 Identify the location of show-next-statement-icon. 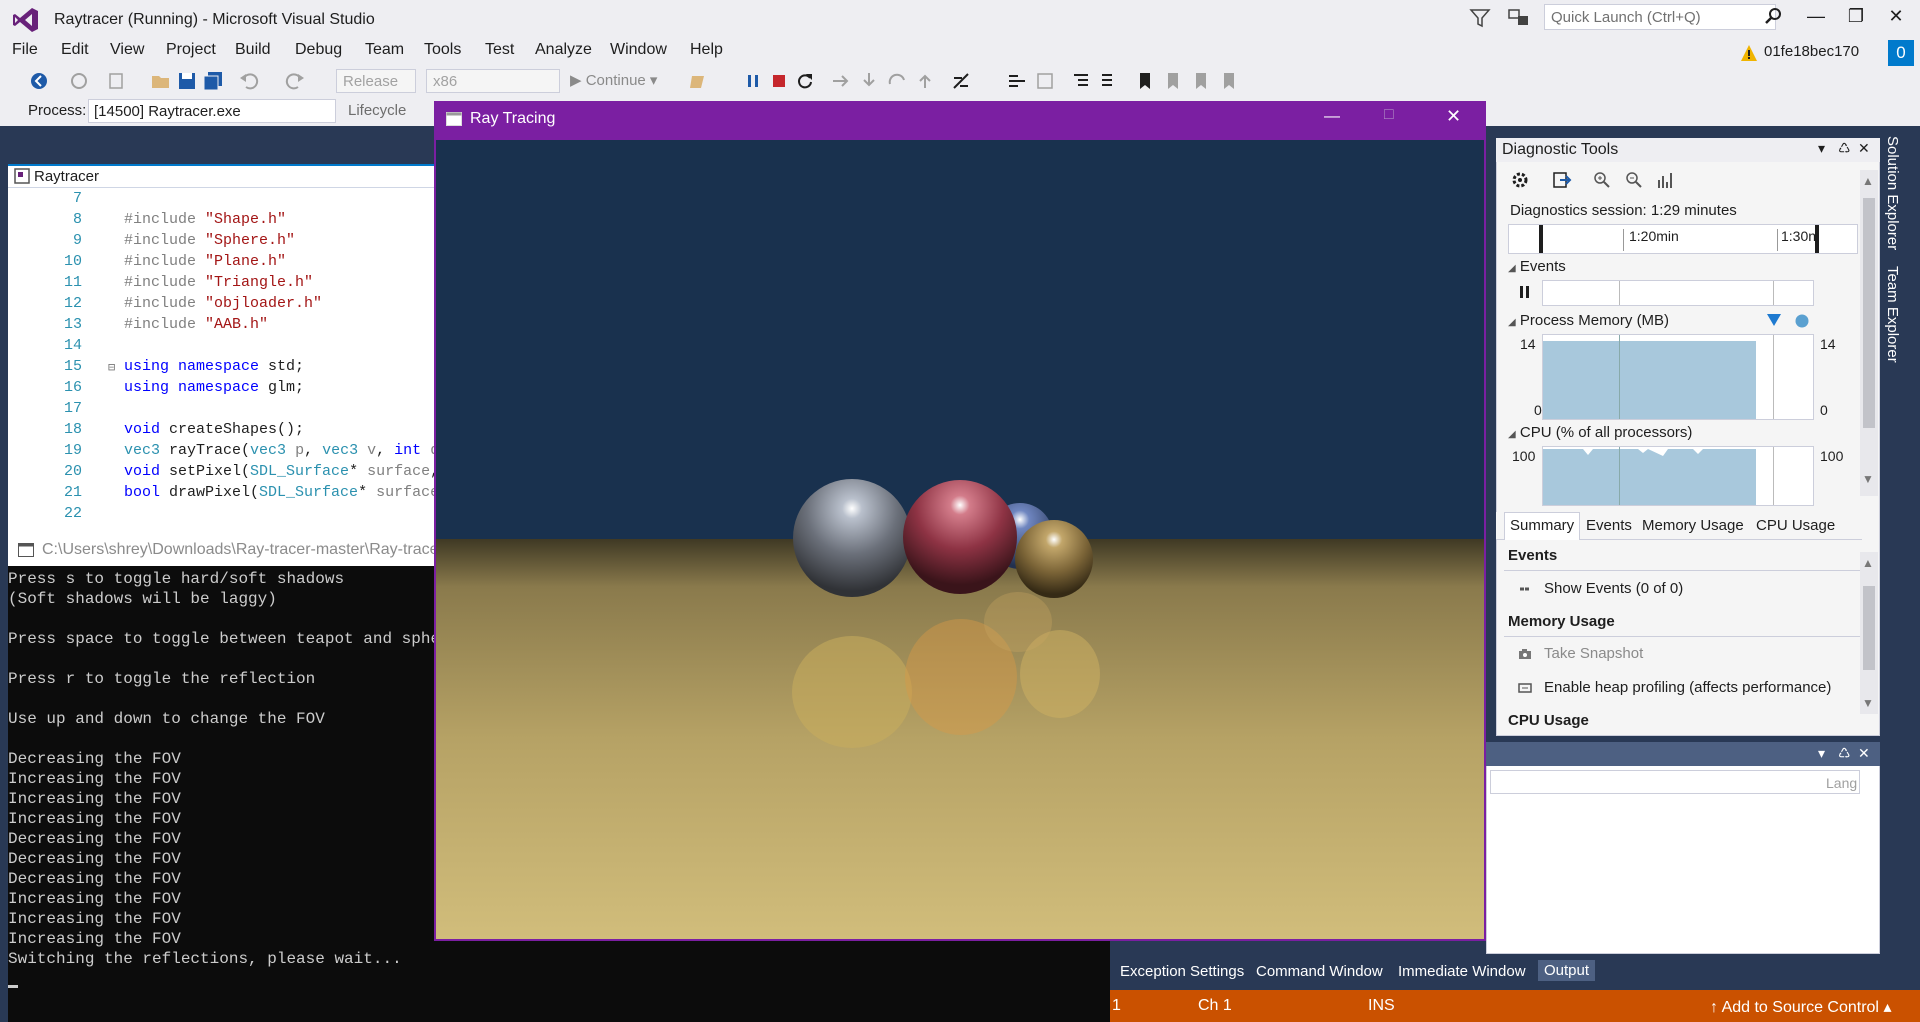
(841, 81).